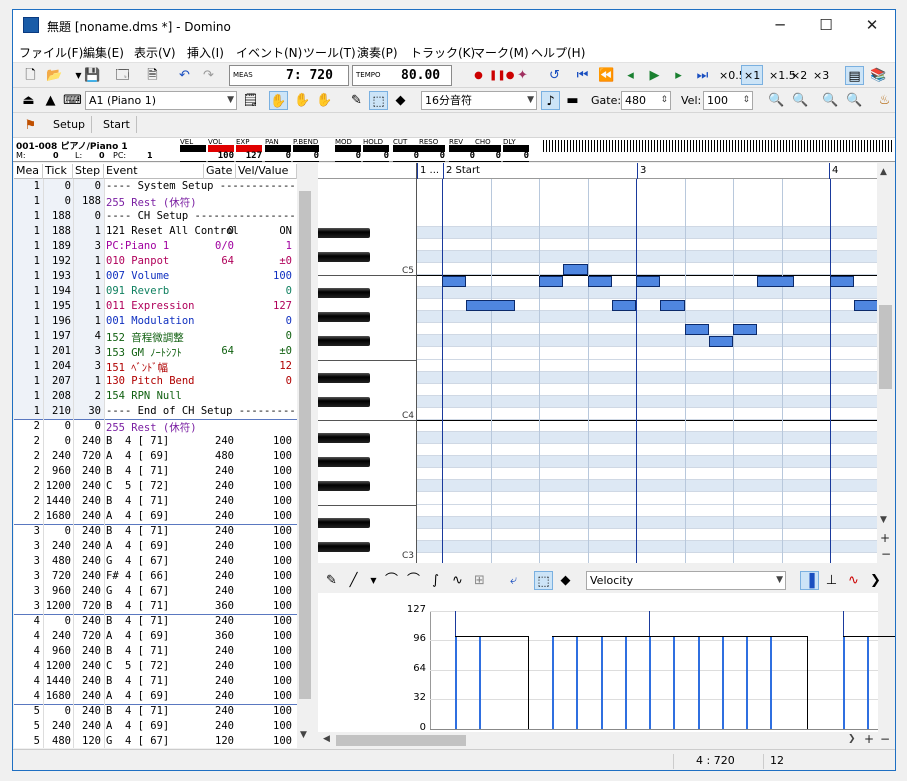 The image size is (907, 781). I want to click on properties-icon: 🗔, so click(122, 75).